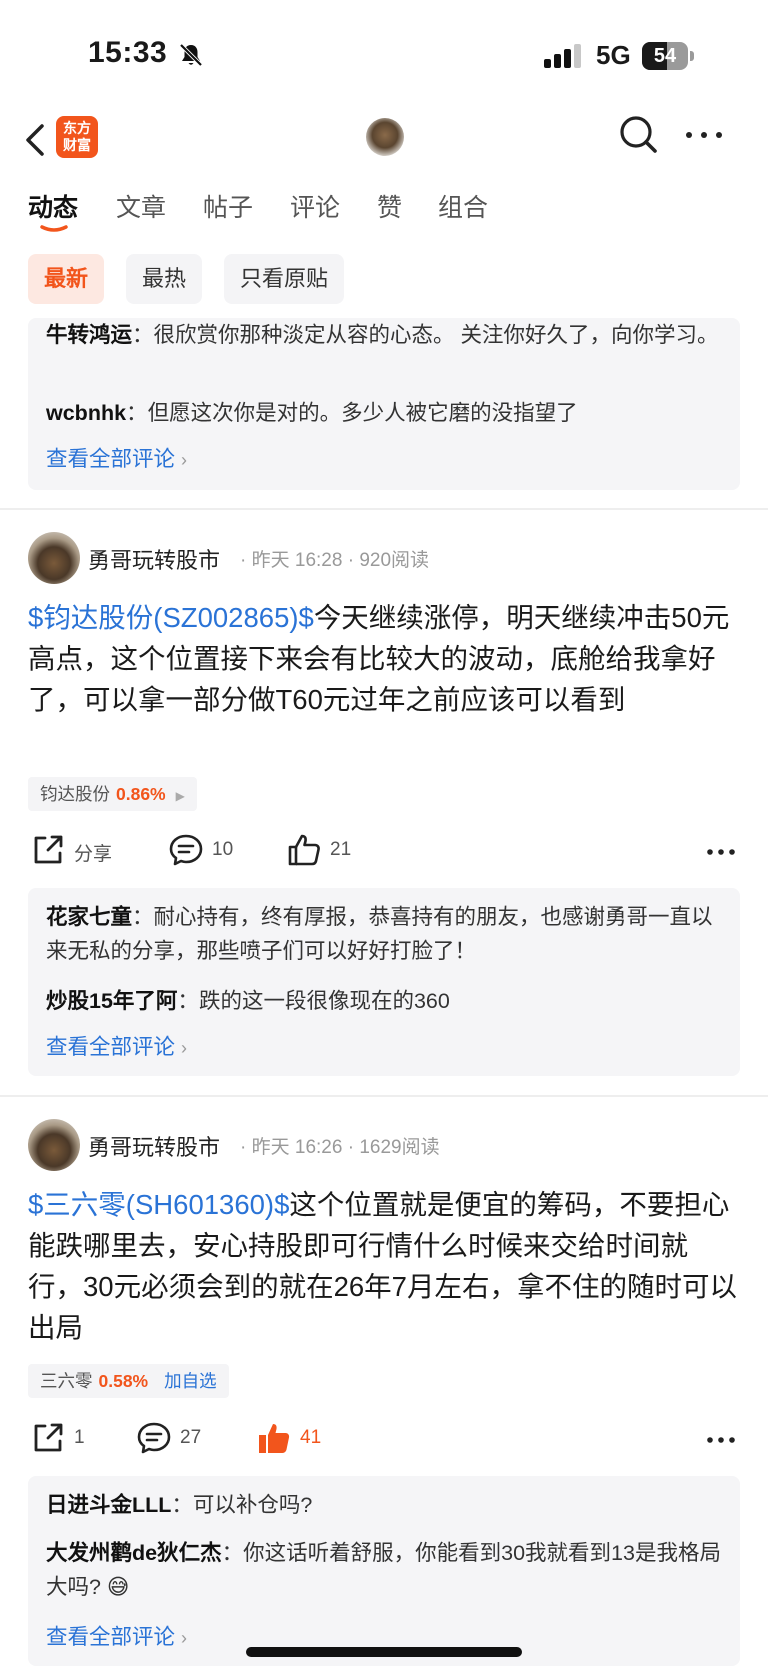  Describe the element at coordinates (436, 335) in the screenshot. I see `comment-text: 很欣赏你那种淡定从容的心态。 关注你好久了，向你学习。` at that location.